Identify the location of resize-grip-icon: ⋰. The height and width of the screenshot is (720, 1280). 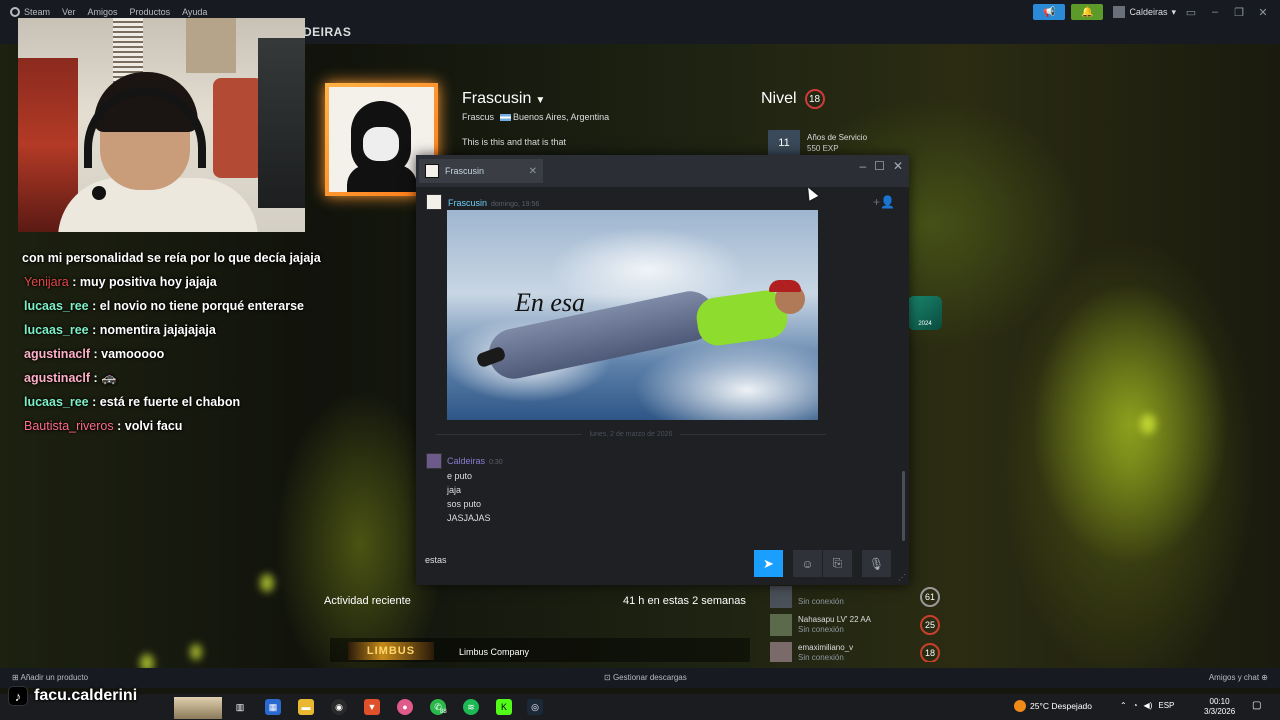
(902, 577).